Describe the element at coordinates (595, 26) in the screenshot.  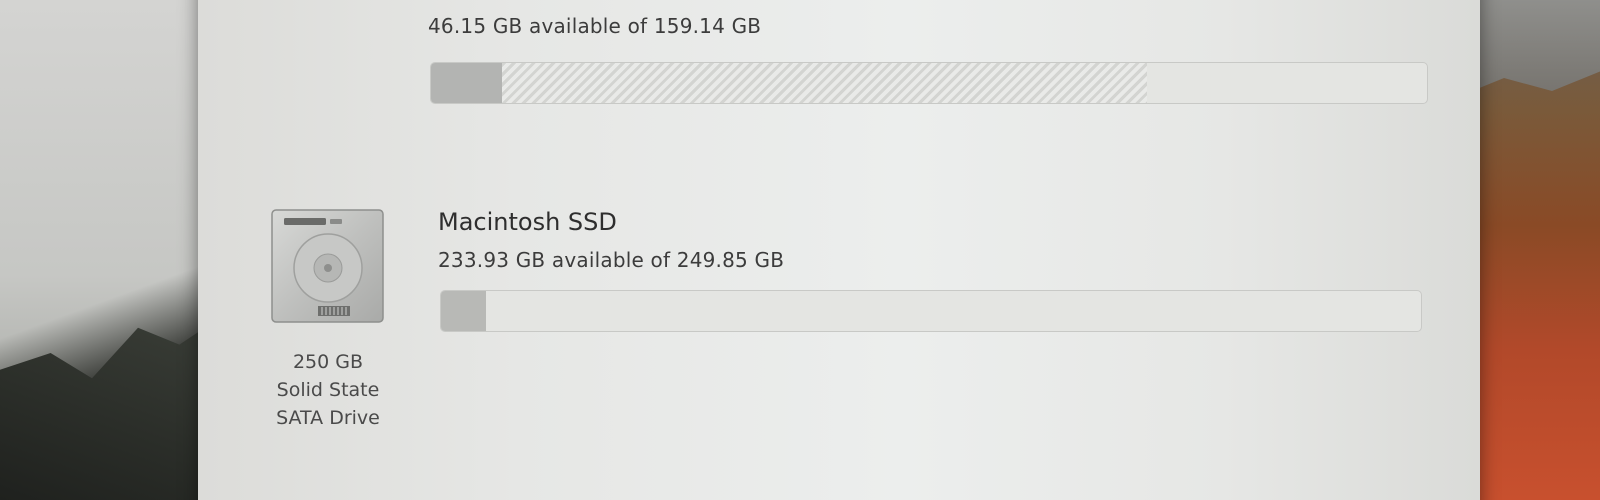
I see `volume-available-text: 46.15 GB available of 159.14 GB` at that location.